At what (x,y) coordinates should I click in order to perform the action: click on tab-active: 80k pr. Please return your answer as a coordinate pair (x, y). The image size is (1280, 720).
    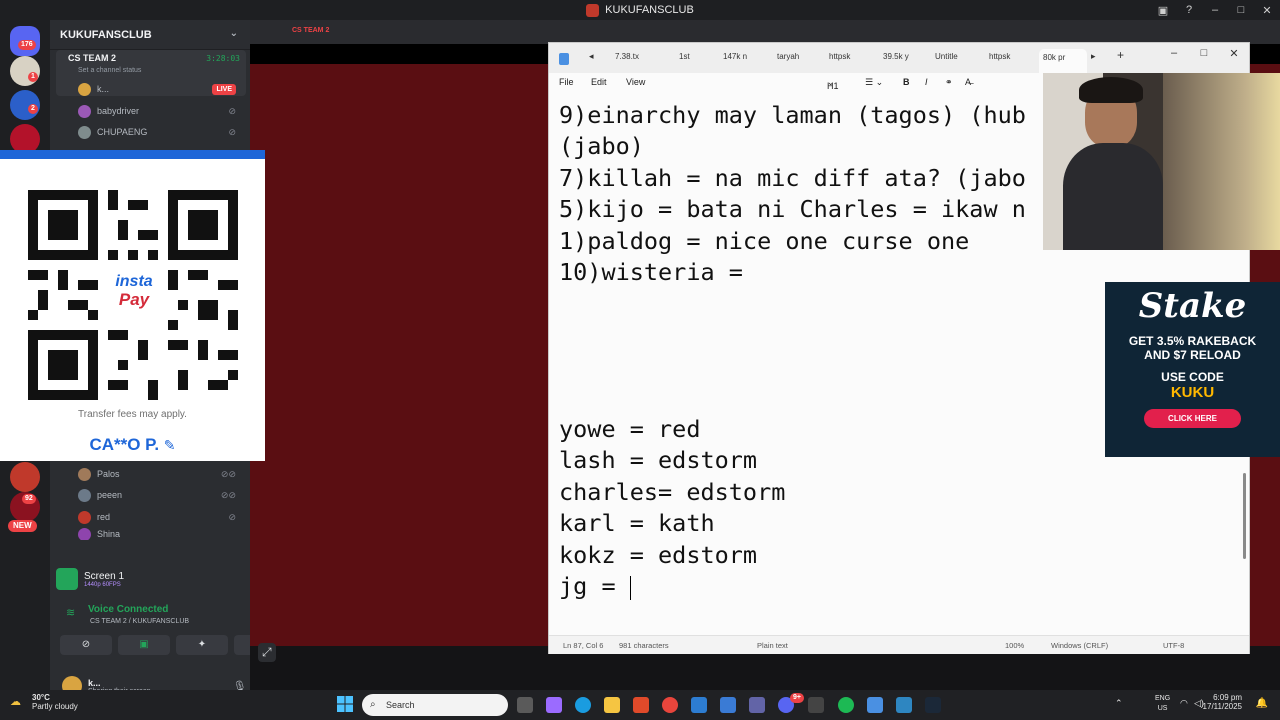
    Looking at the image, I should click on (1063, 61).